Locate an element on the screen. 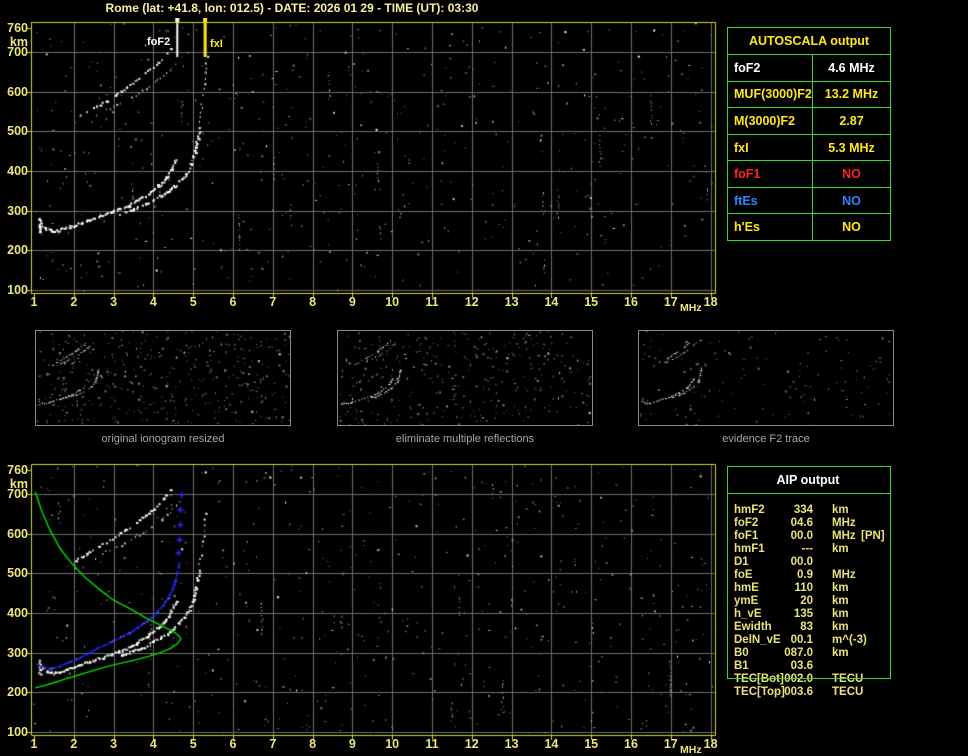 Image resolution: width=968 pixels, height=756 pixels. aip-row-value: 03.6 is located at coordinates (801, 666).